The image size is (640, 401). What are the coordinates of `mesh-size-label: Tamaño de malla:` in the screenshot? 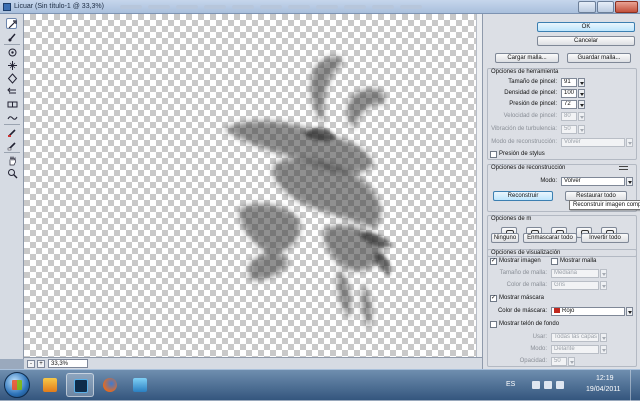 It's located at (523, 273).